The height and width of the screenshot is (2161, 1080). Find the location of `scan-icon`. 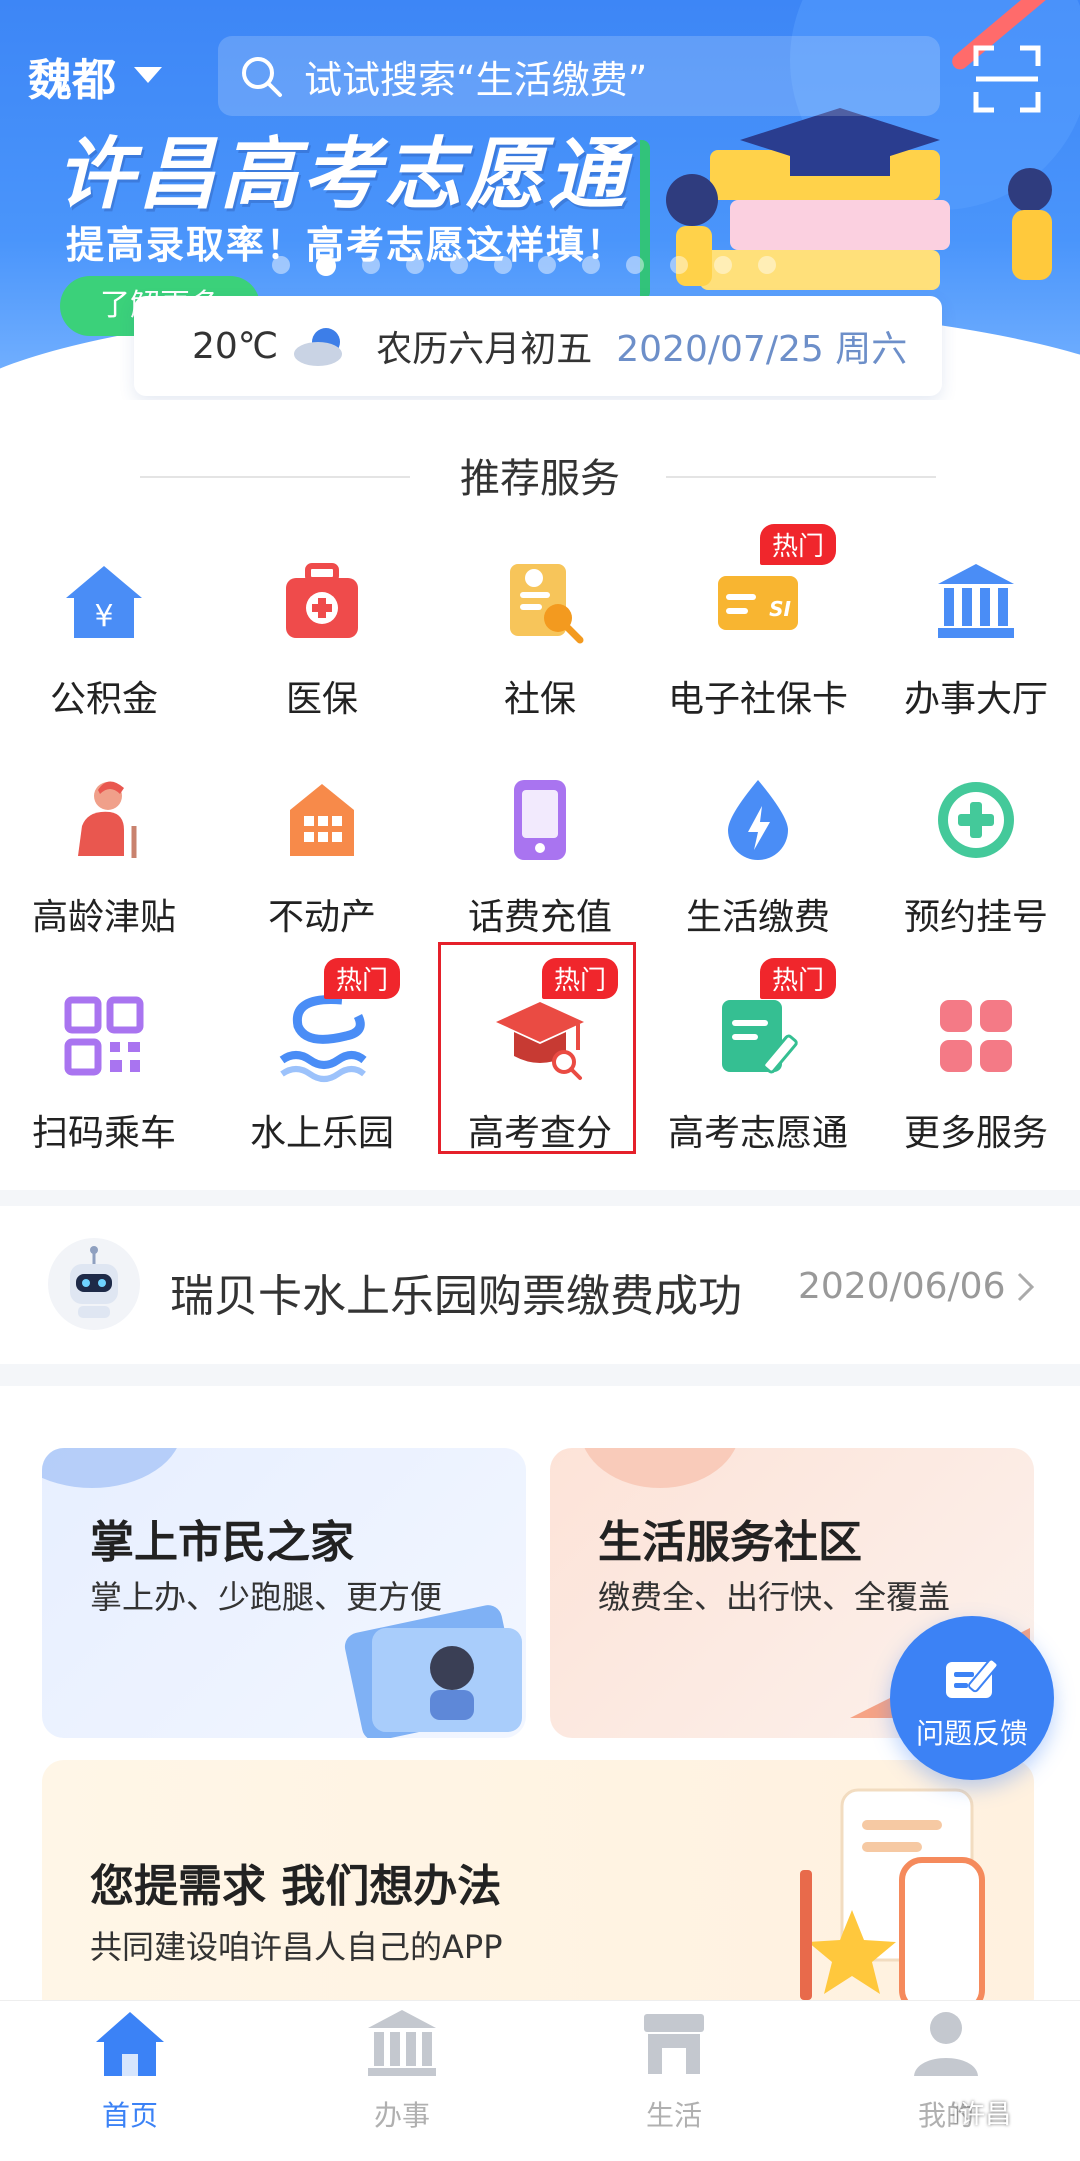

scan-icon is located at coordinates (1007, 79).